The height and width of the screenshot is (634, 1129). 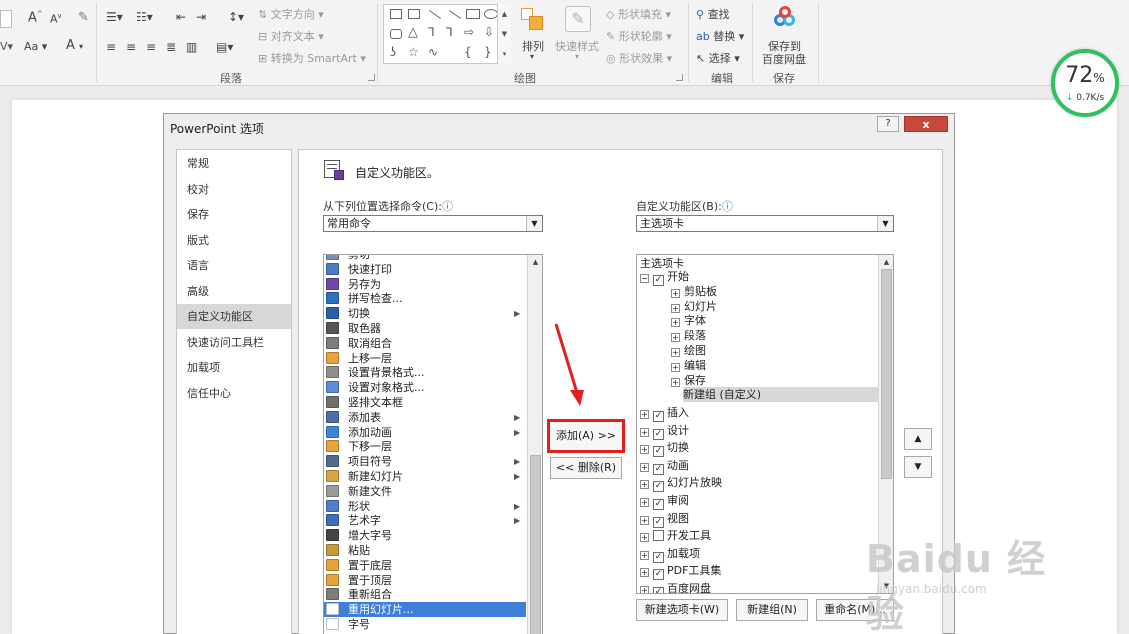 What do you see at coordinates (425, 506) in the screenshot?
I see `command-item: 形状 ▶` at bounding box center [425, 506].